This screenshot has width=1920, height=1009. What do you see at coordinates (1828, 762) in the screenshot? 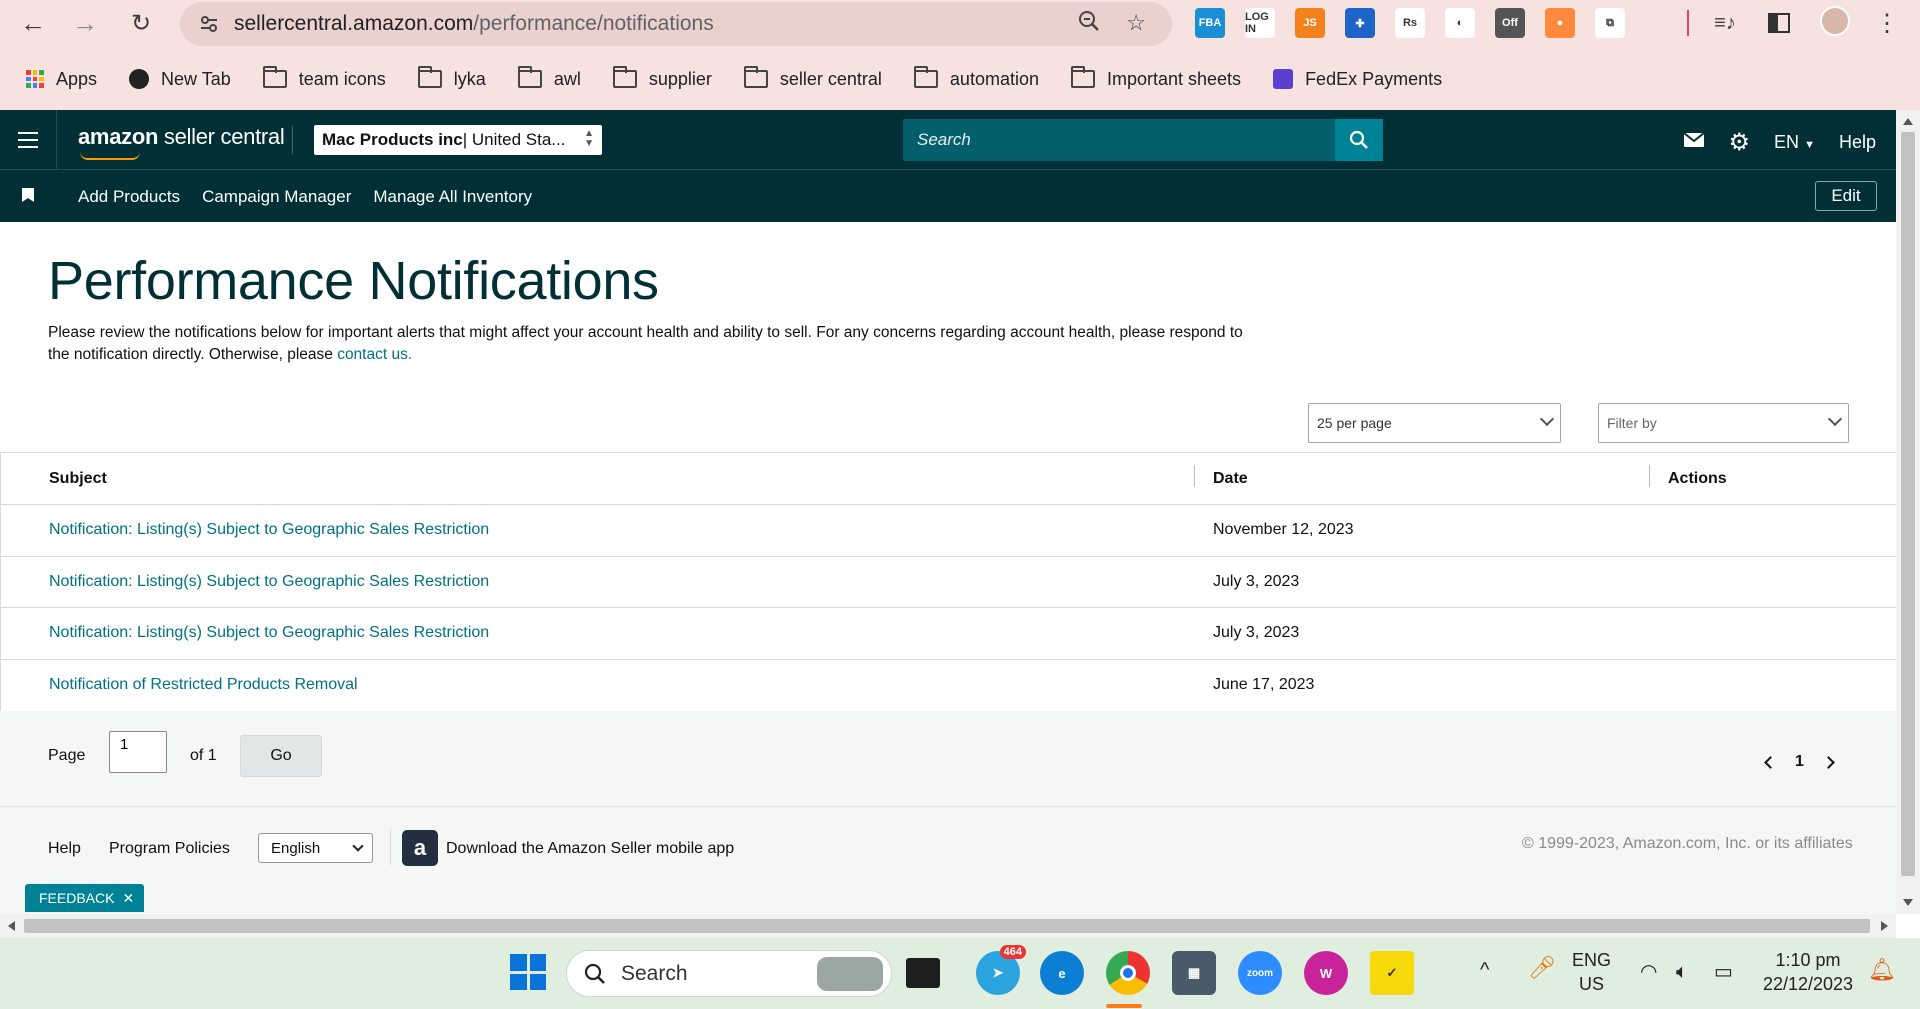
I see `chevron-right-icon` at bounding box center [1828, 762].